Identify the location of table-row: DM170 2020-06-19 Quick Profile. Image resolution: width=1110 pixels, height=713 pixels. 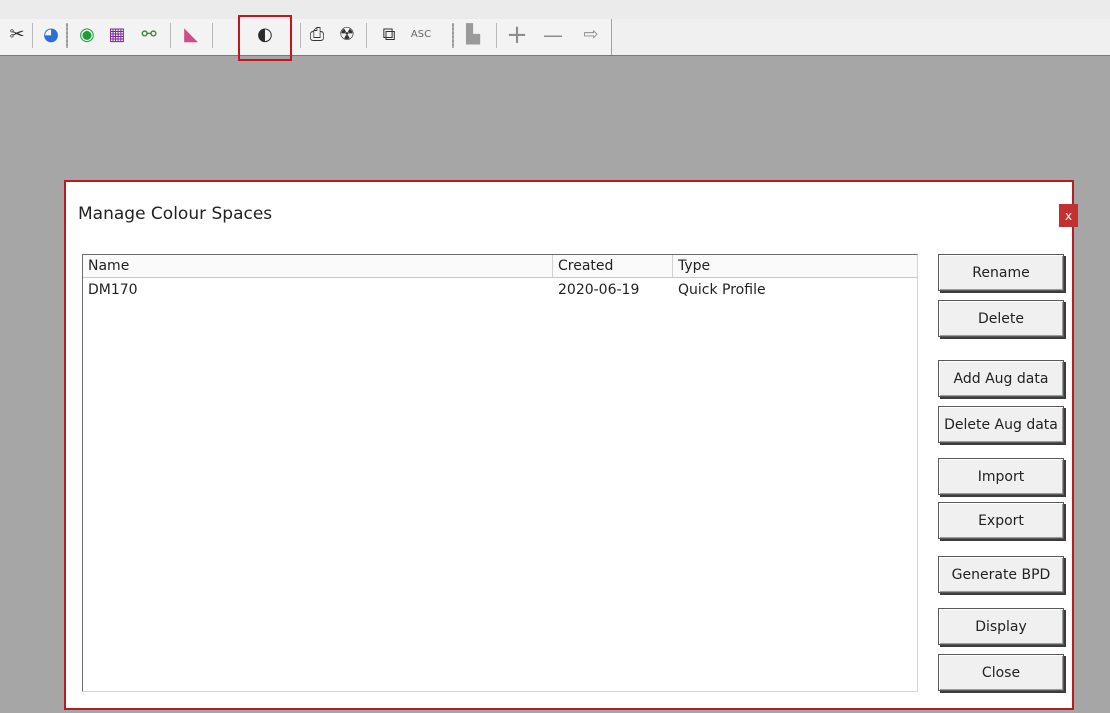
(500, 290).